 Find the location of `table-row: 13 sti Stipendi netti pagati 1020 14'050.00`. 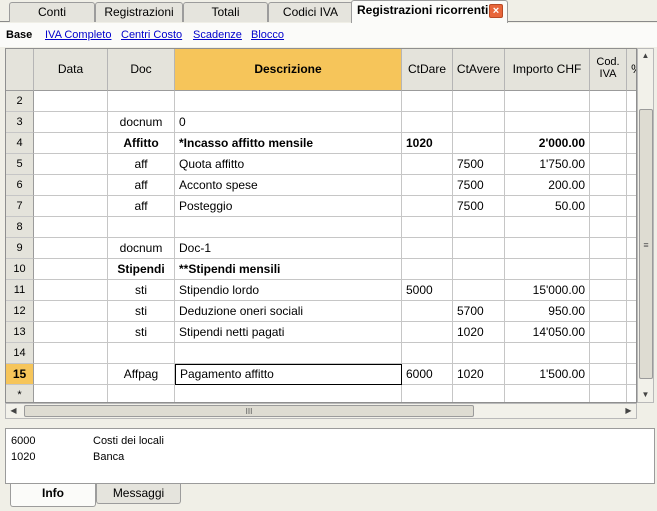

table-row: 13 sti Stipendi netti pagati 1020 14'050.00 is located at coordinates (321, 332).